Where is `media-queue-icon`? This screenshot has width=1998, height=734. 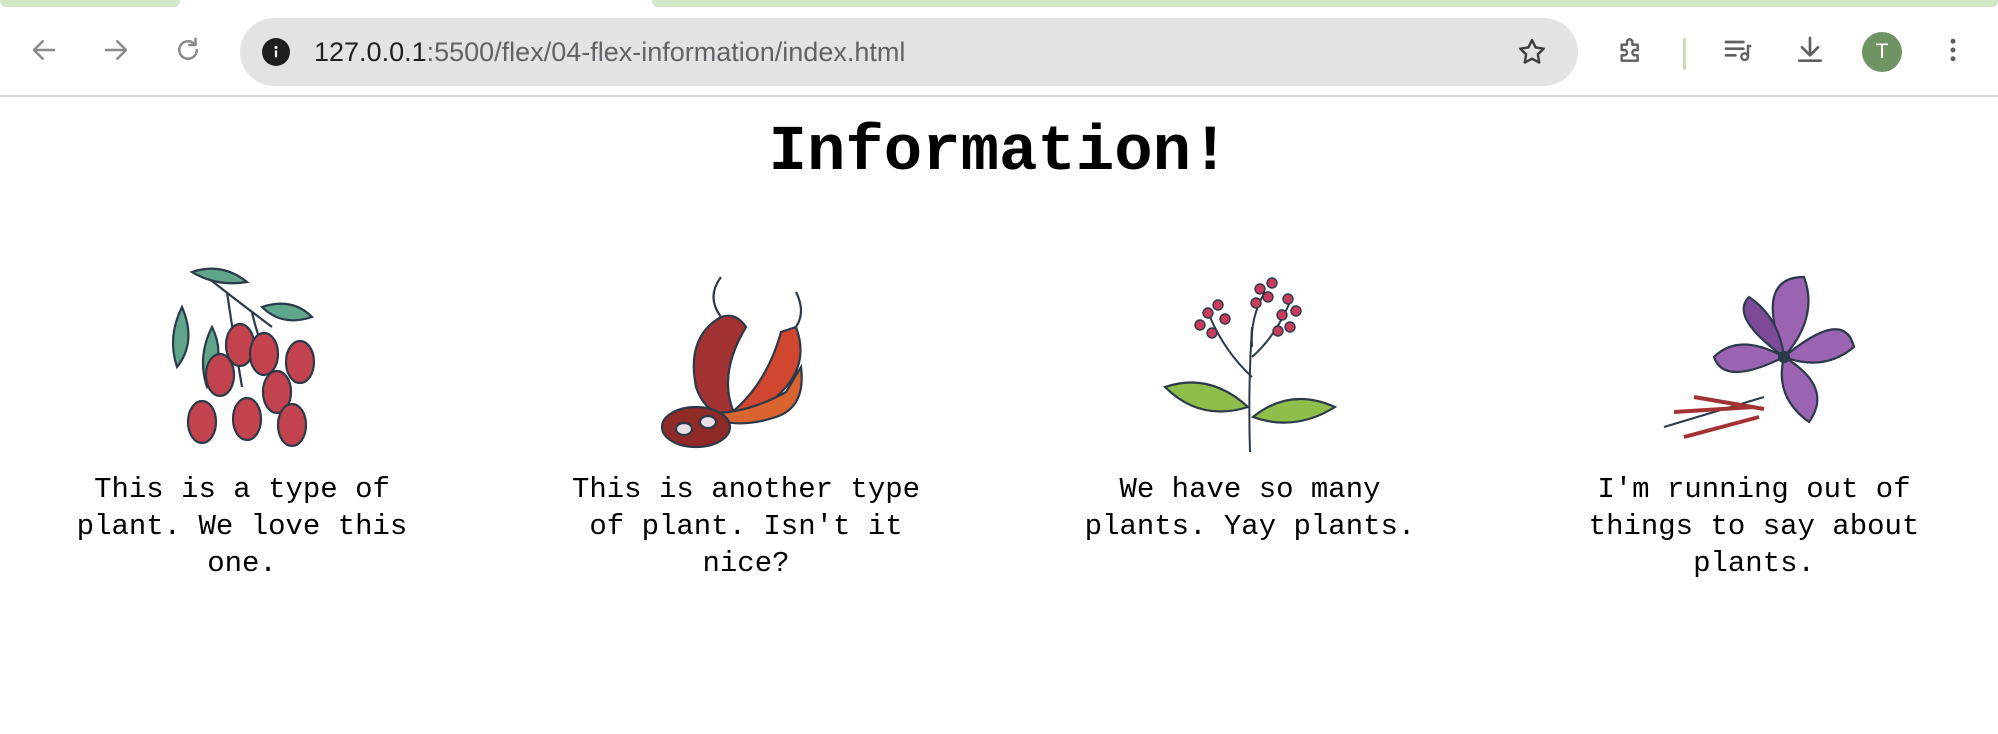 media-queue-icon is located at coordinates (1738, 51).